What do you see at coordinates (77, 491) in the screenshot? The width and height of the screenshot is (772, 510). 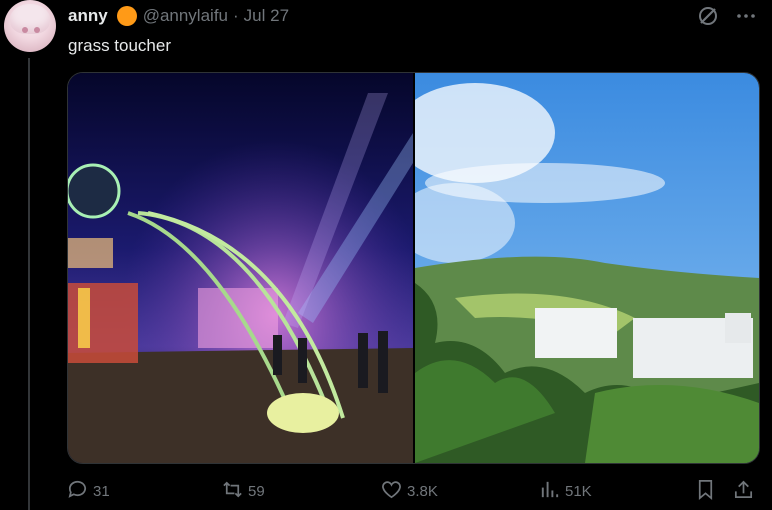 I see `reply-icon` at bounding box center [77, 491].